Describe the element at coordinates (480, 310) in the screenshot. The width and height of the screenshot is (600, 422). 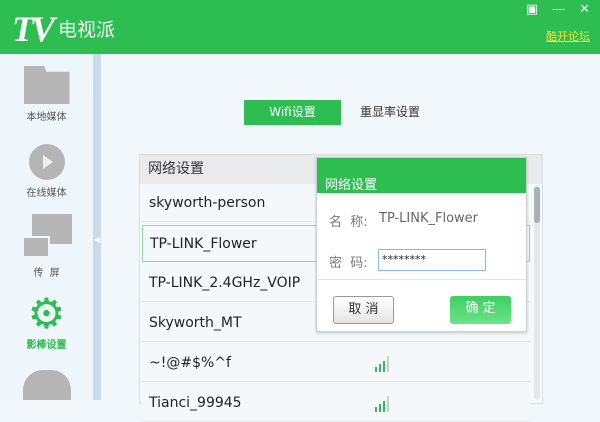
I see `confirm-button: 确 定` at that location.